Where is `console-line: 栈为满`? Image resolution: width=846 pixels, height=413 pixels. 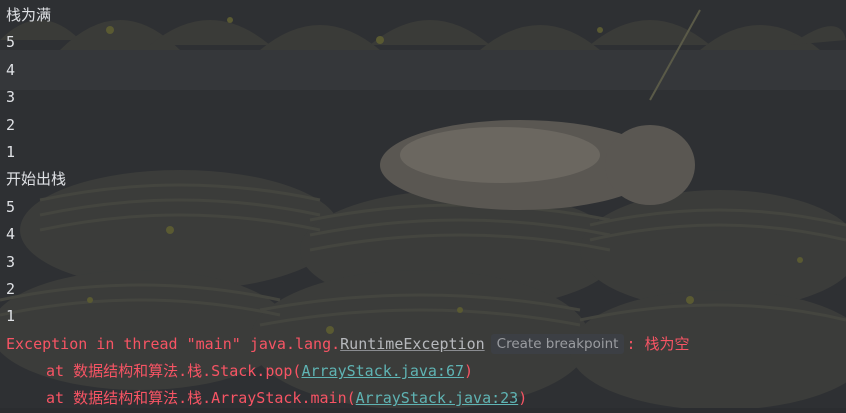 console-line: 栈为满 is located at coordinates (29, 15).